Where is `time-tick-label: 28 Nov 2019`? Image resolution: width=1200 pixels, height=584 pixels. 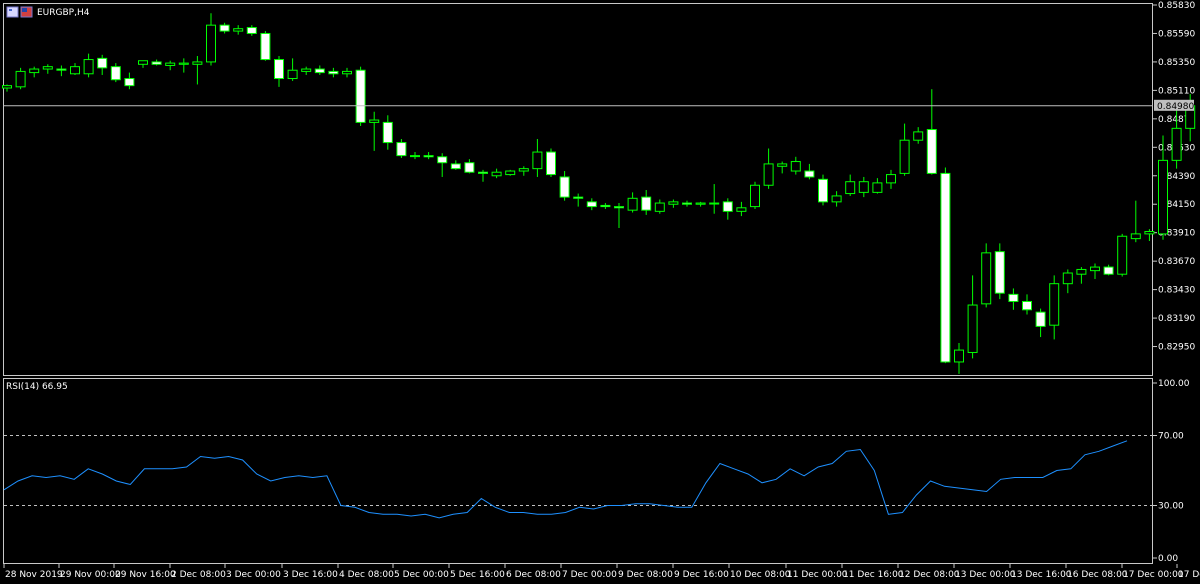 time-tick-label: 28 Nov 2019 is located at coordinates (34, 575).